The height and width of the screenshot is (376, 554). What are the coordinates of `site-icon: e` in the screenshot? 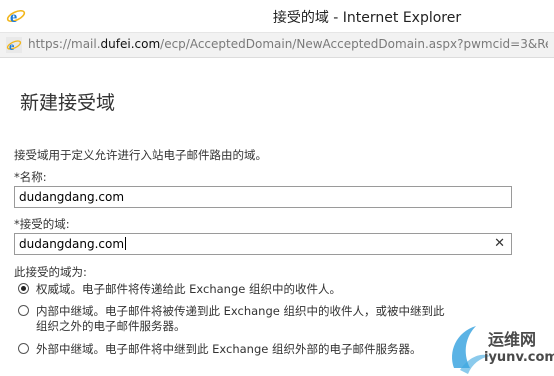 It's located at (14, 45).